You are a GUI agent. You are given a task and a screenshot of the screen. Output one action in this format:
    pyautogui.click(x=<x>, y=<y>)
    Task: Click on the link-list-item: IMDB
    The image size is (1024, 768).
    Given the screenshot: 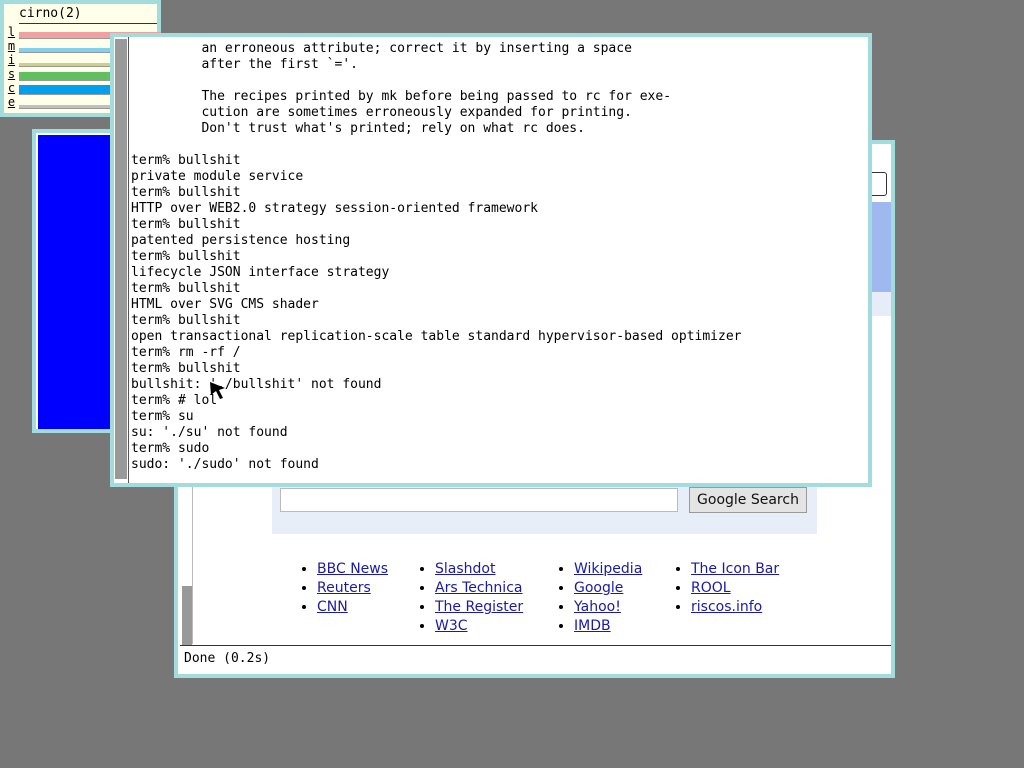 What is the action you would take?
    pyautogui.click(x=625, y=626)
    